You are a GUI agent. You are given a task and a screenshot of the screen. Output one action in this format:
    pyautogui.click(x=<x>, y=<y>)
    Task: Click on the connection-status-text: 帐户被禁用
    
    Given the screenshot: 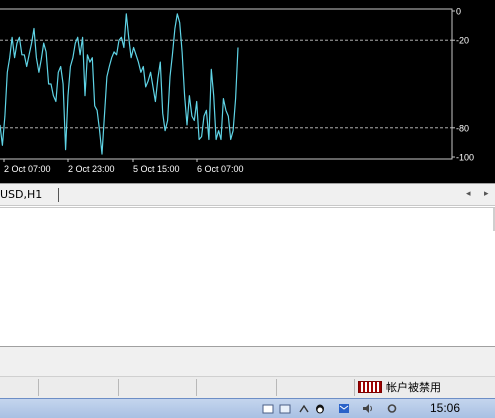 What is the action you would take?
    pyautogui.click(x=413, y=387)
    